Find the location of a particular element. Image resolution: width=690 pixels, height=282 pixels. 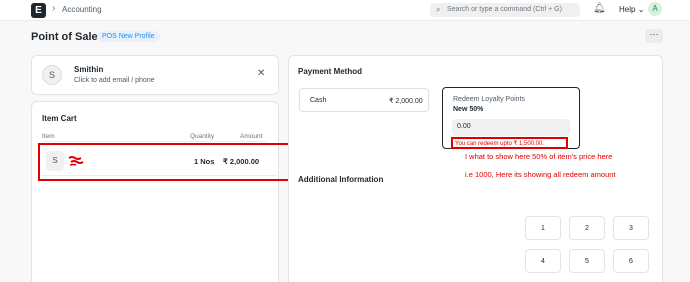

help-dropdown: Help ⌄ is located at coordinates (631, 9).